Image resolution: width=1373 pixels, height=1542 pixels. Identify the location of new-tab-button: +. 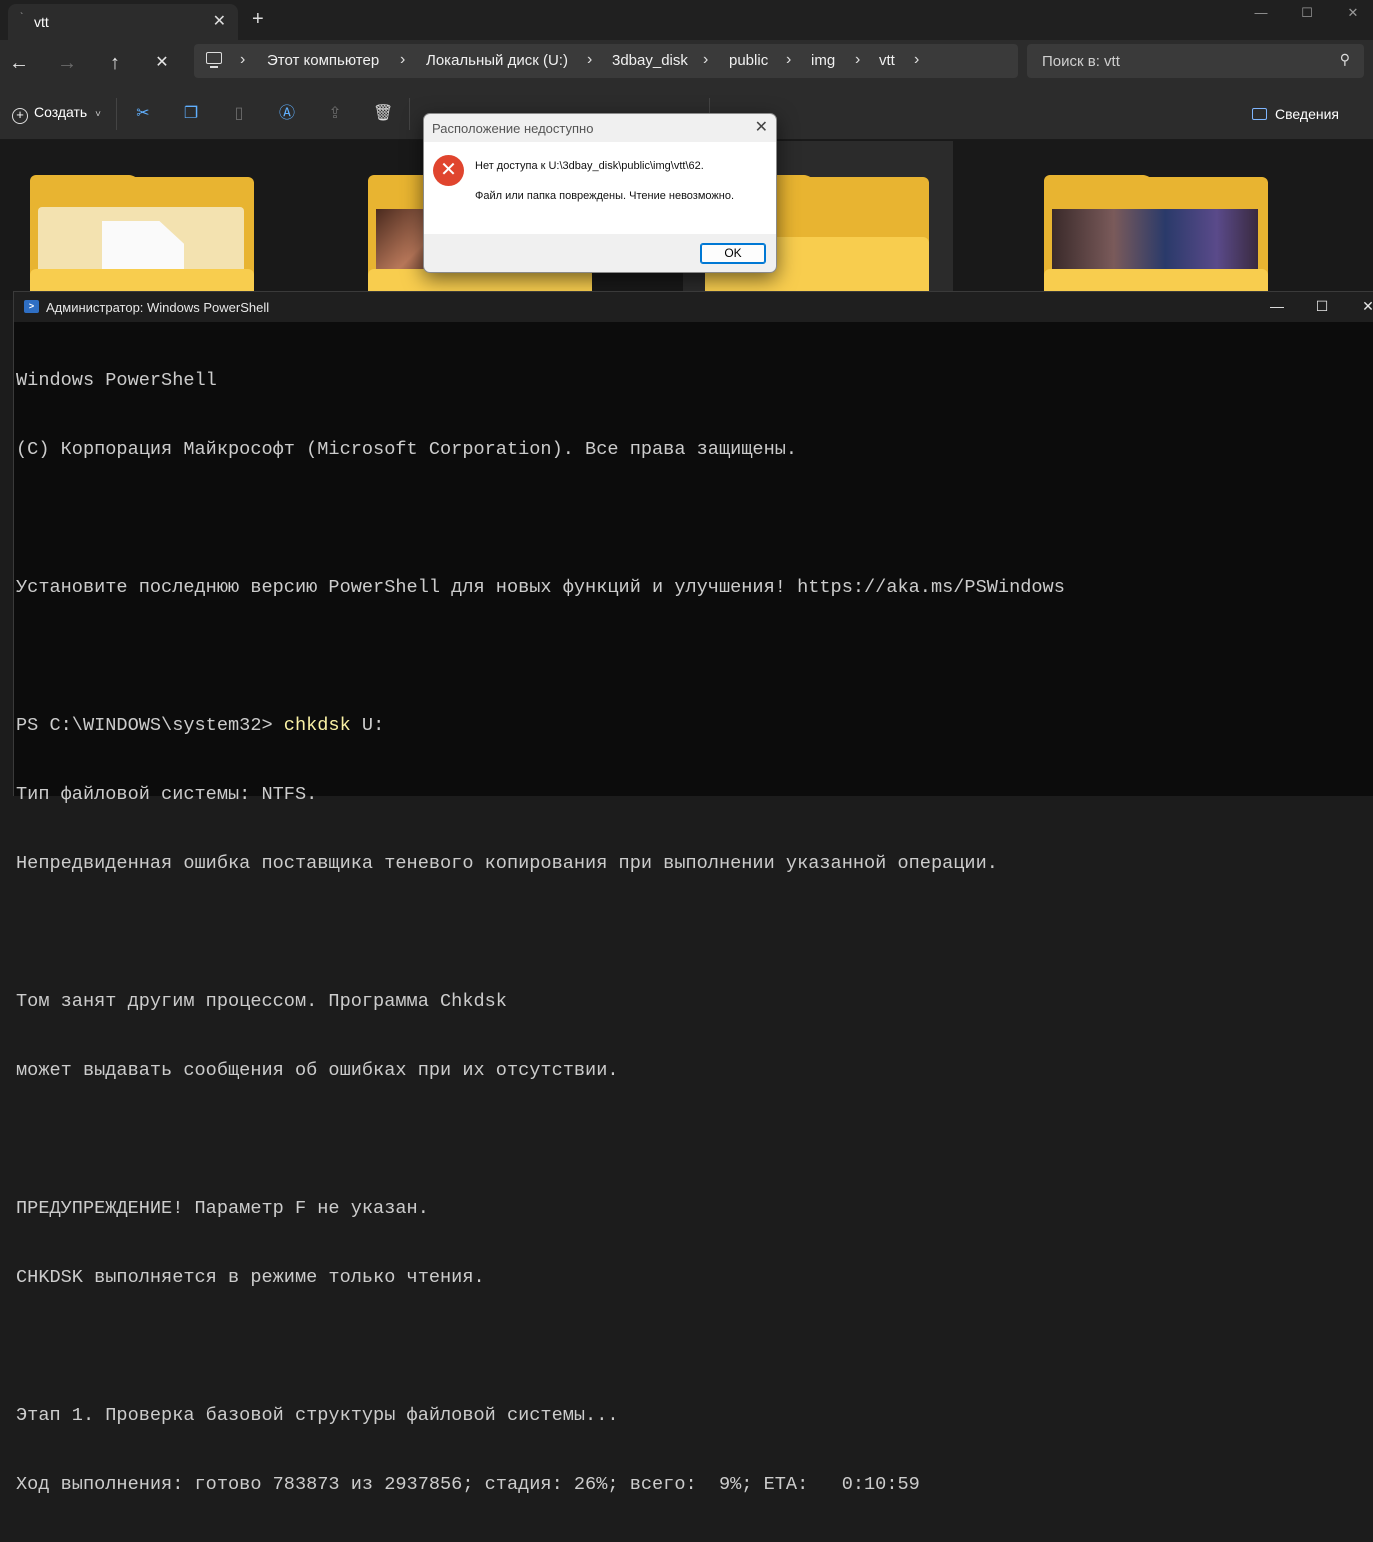
(258, 19).